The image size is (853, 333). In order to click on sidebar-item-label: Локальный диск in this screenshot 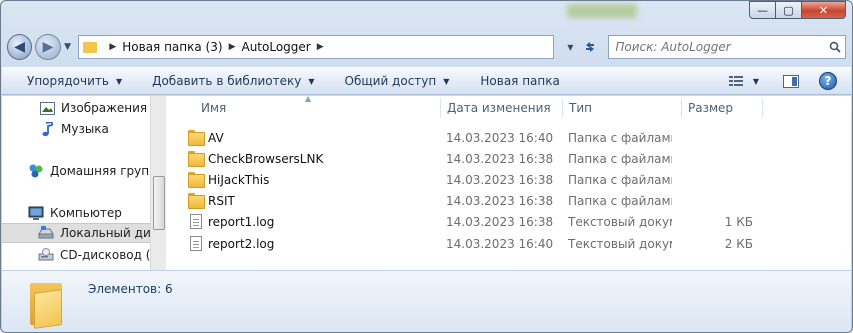, I will do `click(112, 233)`.